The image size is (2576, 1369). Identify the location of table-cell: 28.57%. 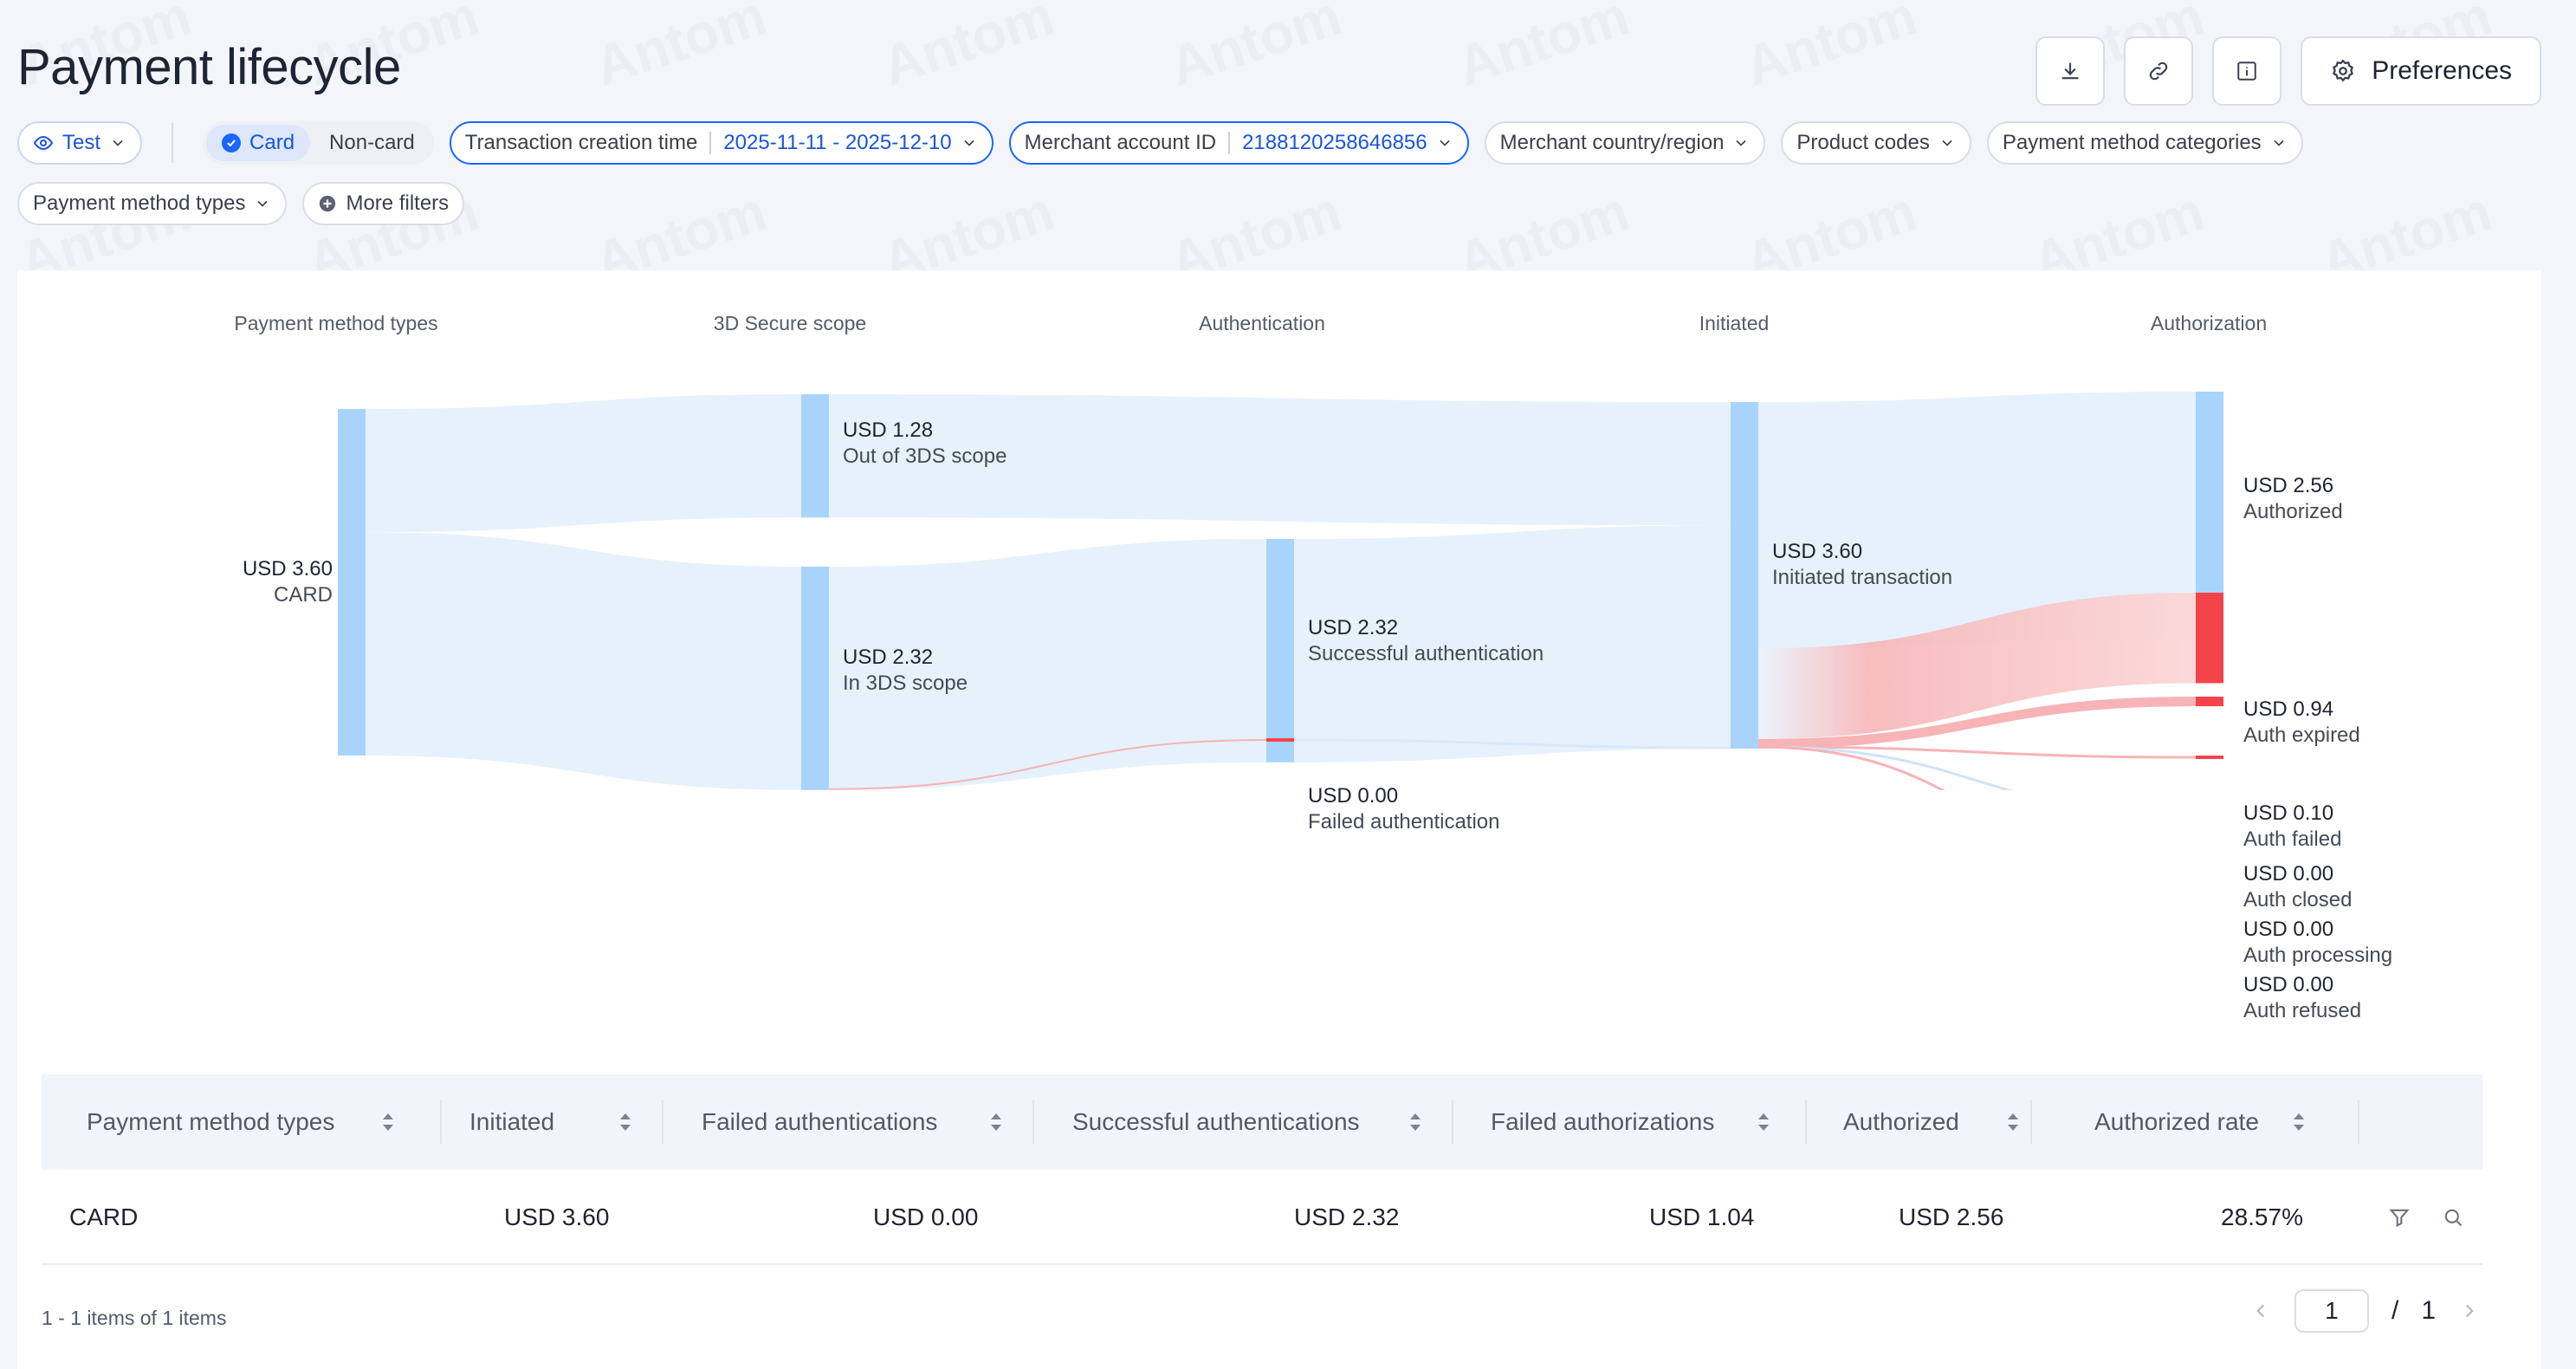
(2262, 1217).